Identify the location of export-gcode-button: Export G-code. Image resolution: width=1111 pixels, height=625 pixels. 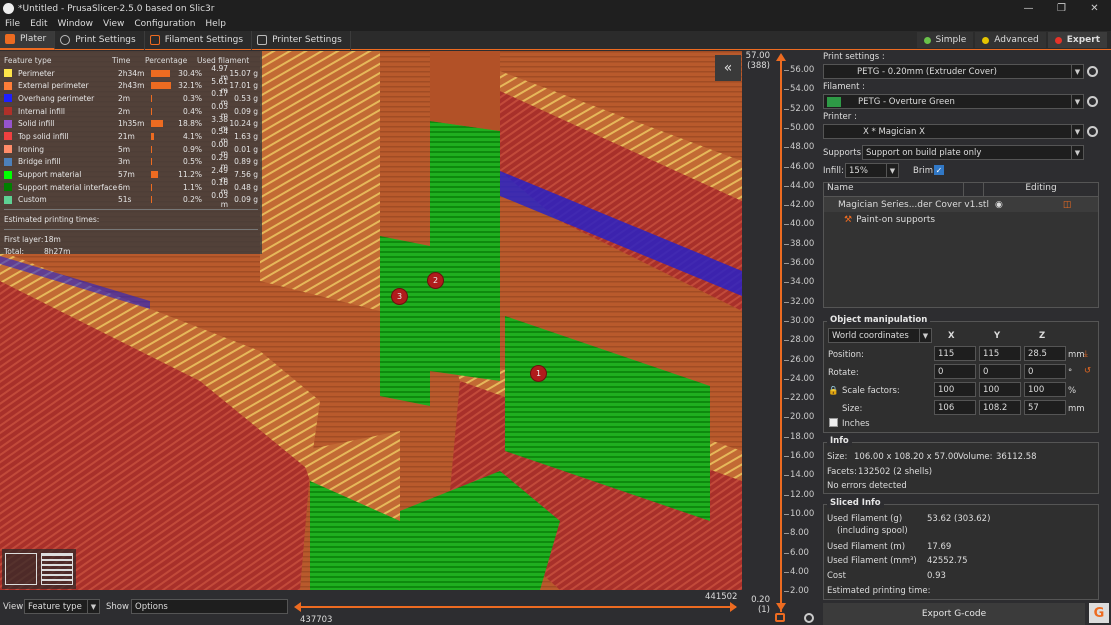
(954, 614).